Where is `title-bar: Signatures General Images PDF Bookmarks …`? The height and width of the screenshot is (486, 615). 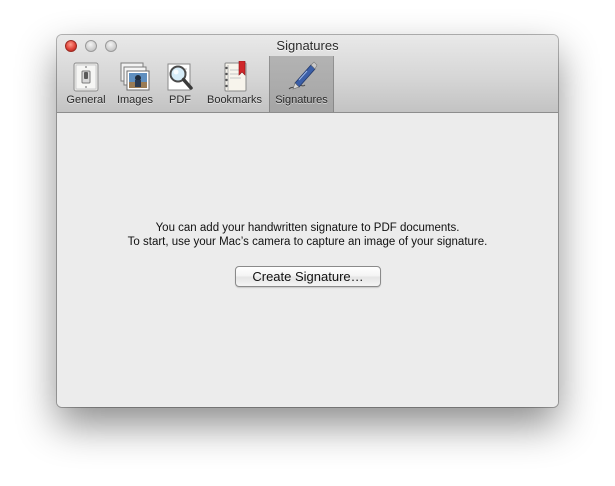
title-bar: Signatures General Images PDF Bookmarks … is located at coordinates (307, 74).